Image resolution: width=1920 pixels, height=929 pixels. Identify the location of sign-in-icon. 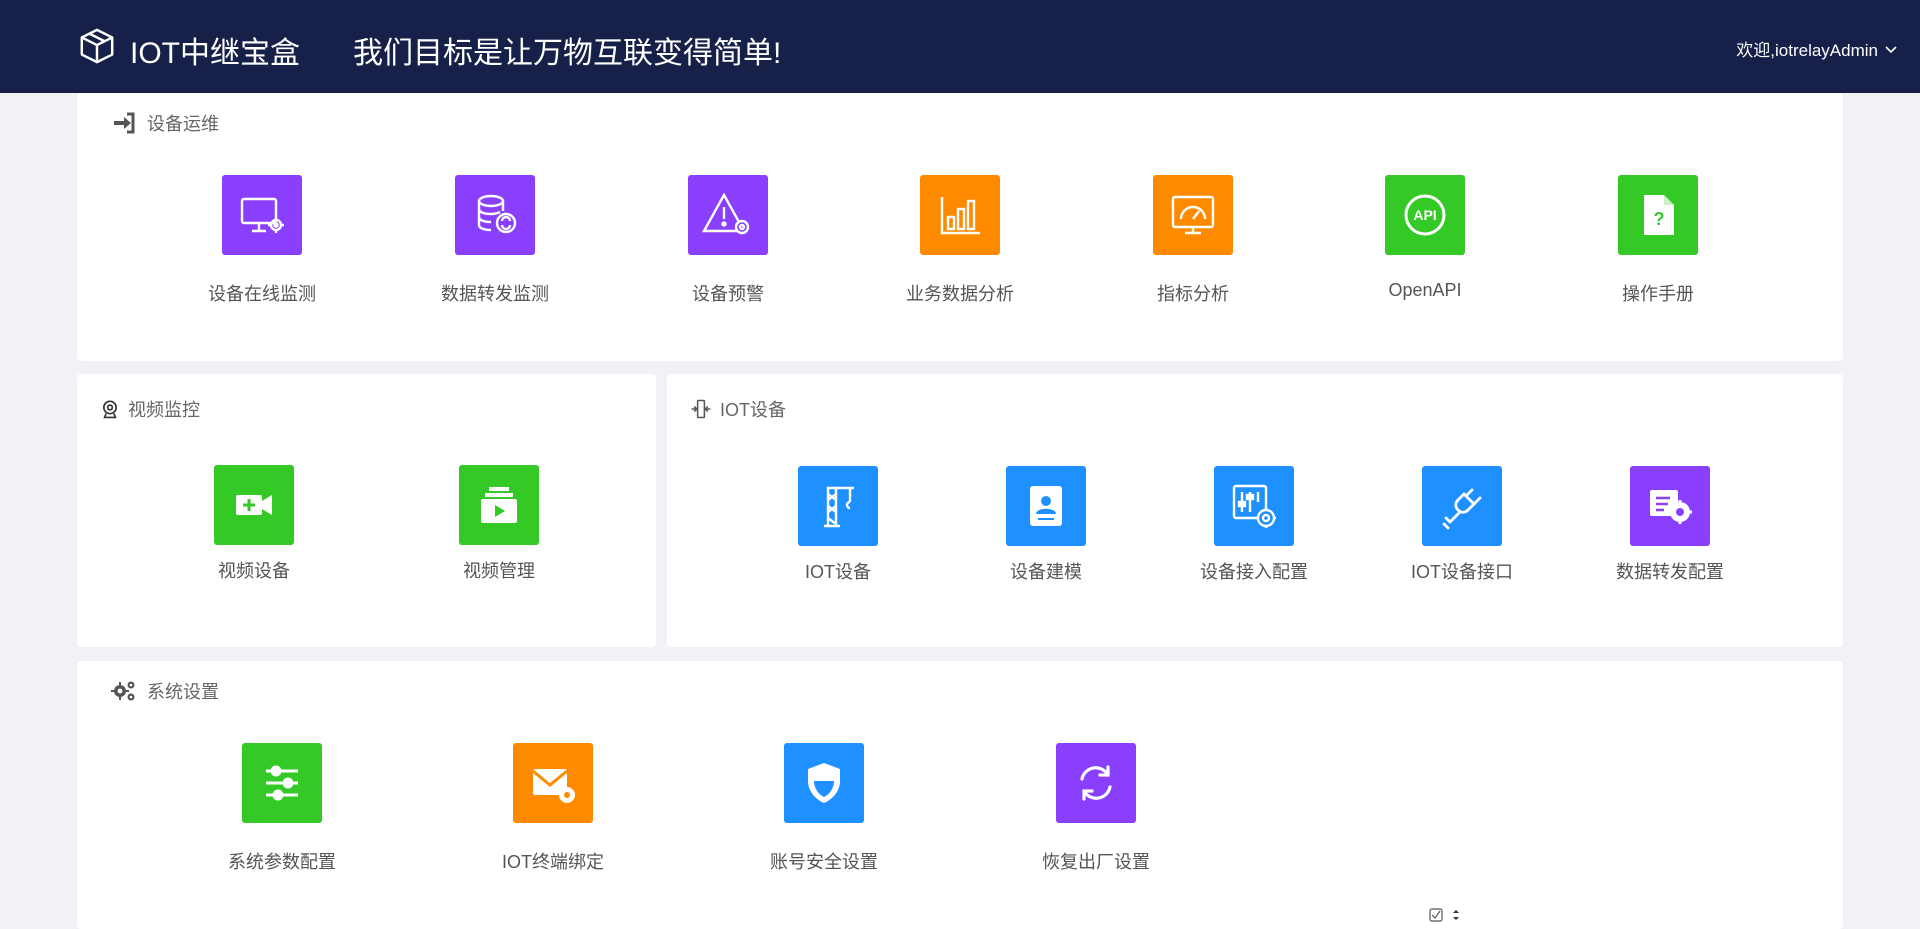
(124, 123).